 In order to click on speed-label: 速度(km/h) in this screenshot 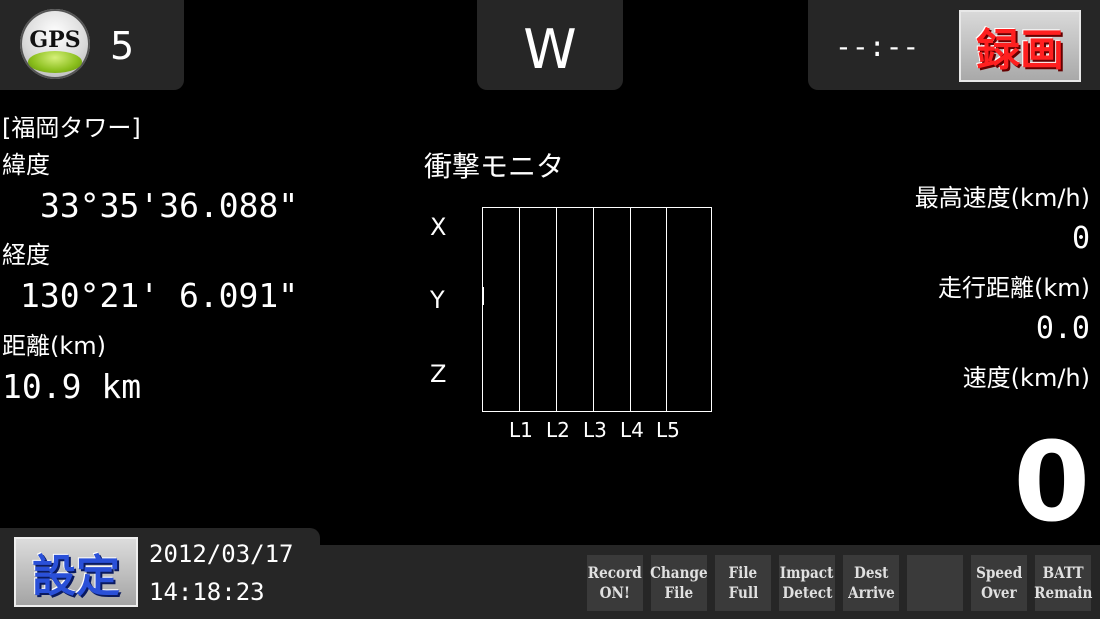, I will do `click(1026, 378)`.